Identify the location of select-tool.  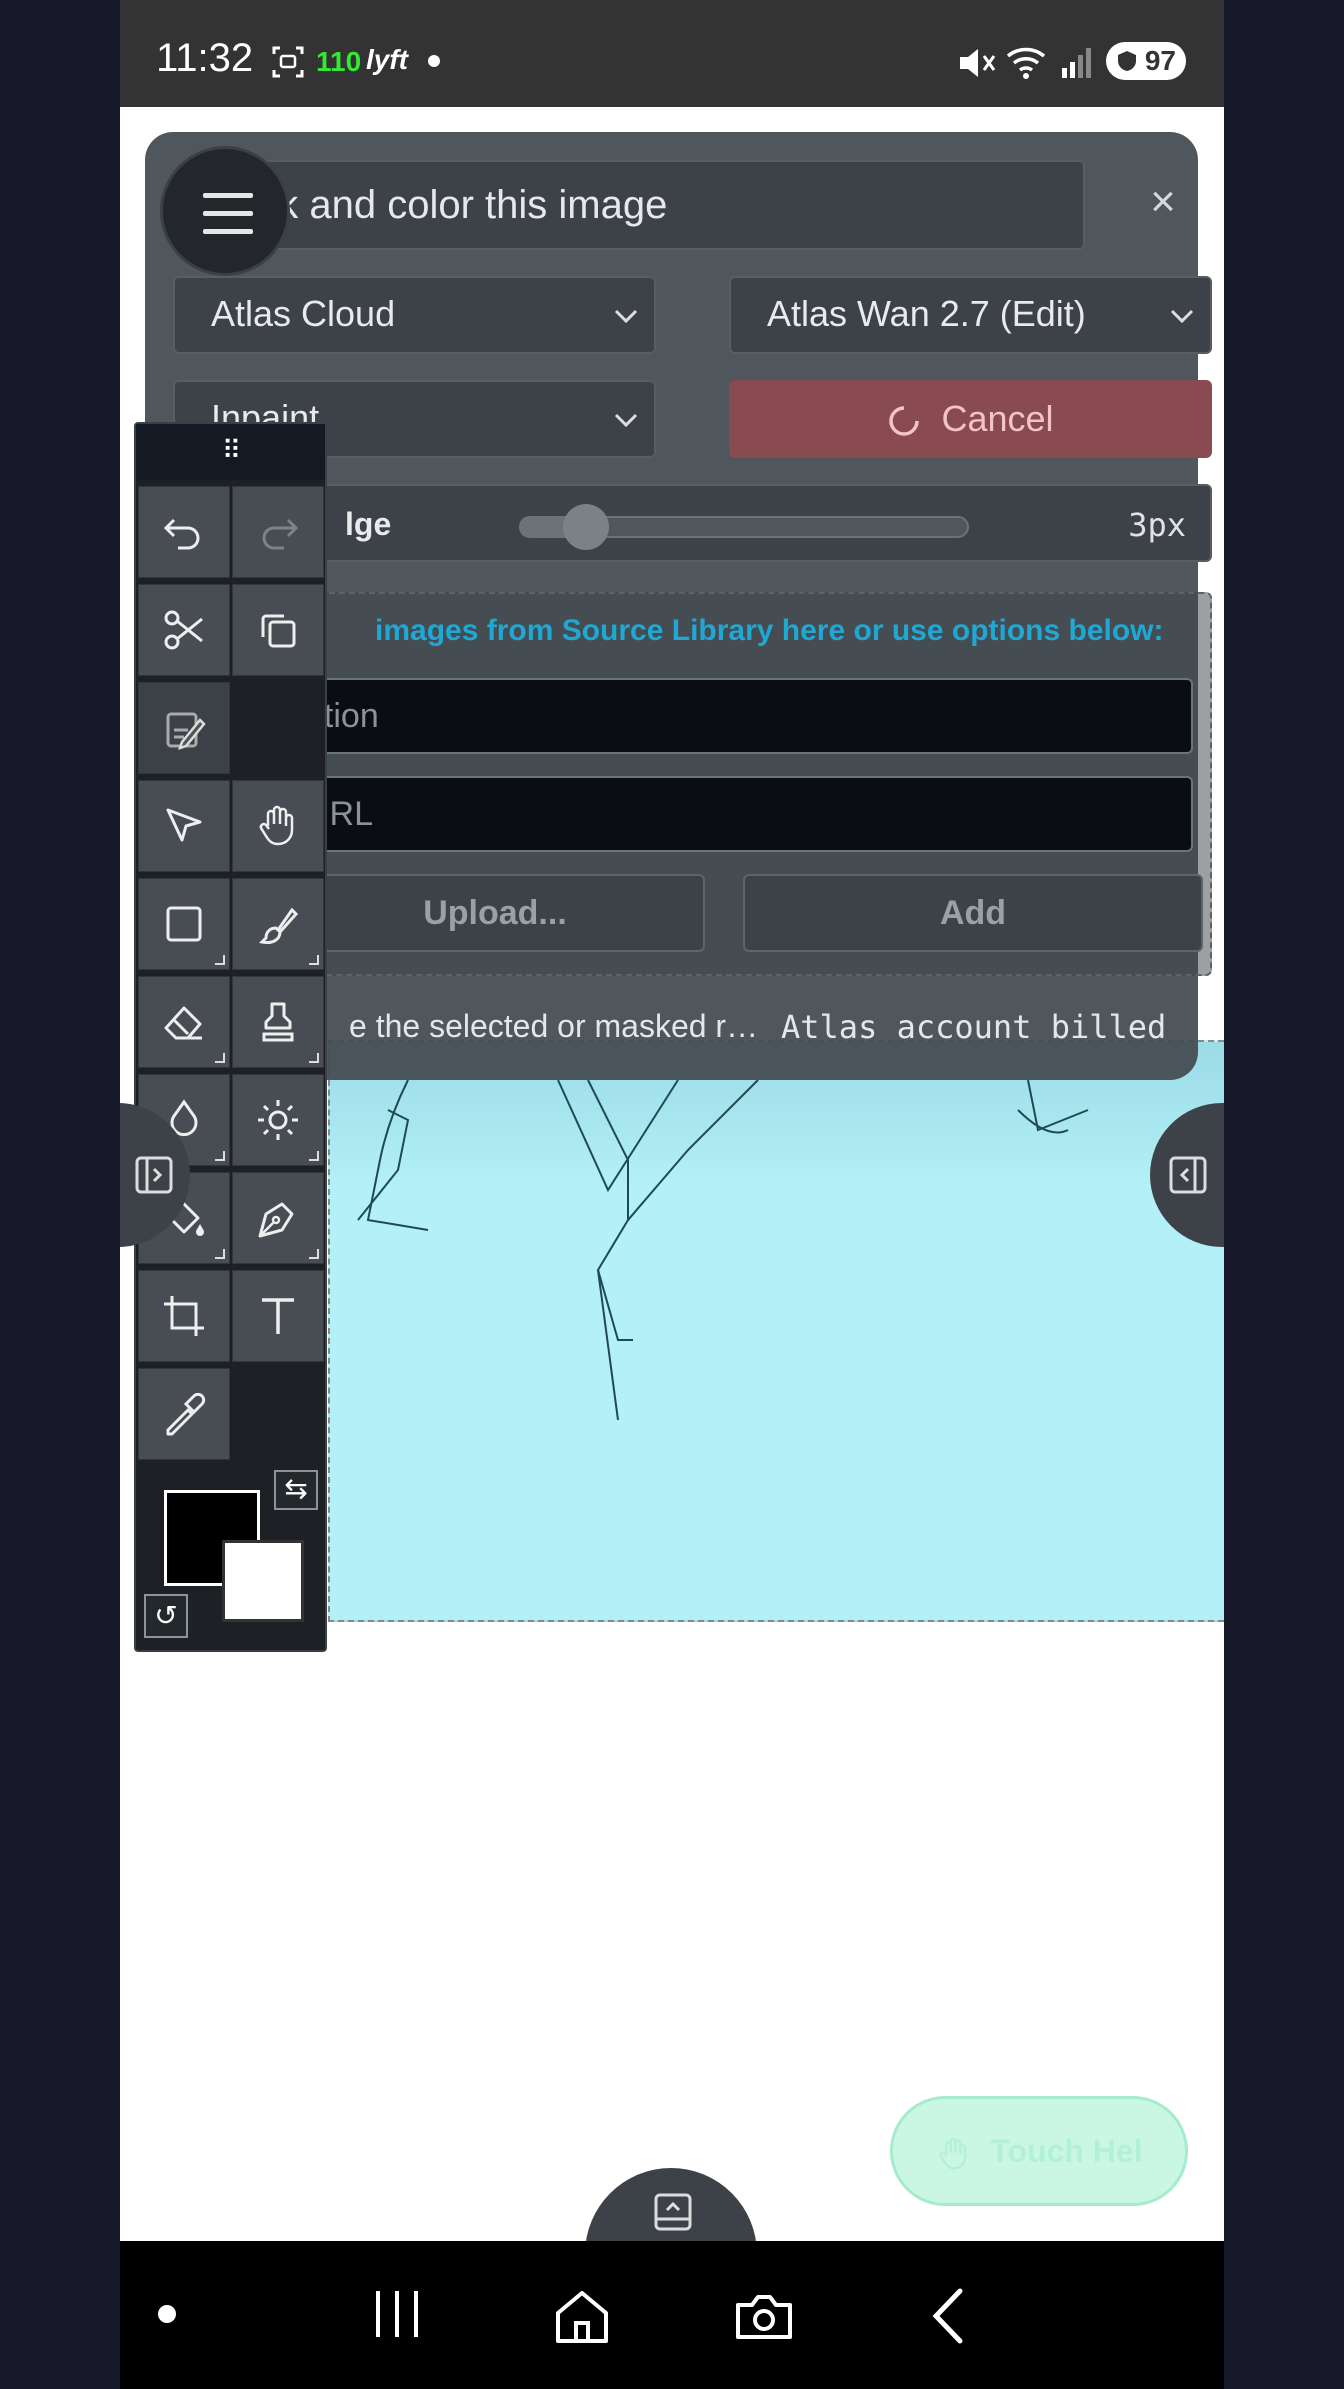
(184, 826).